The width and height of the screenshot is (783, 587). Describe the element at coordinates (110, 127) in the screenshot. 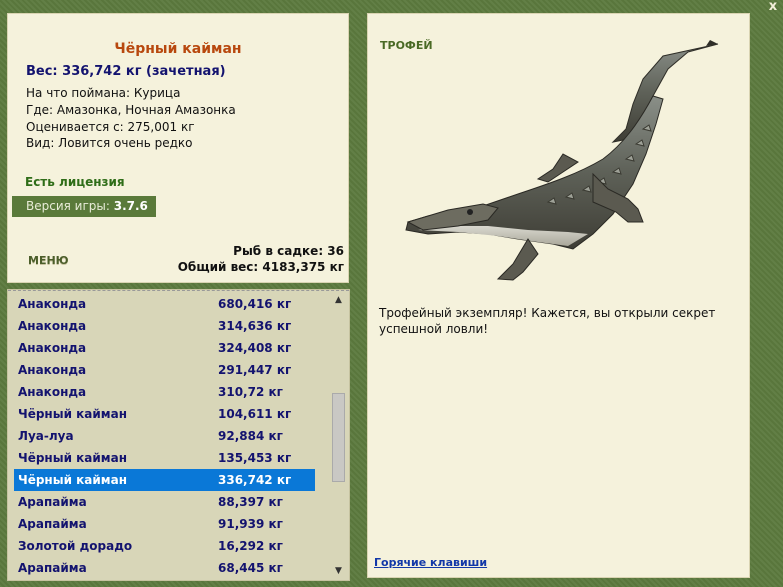

I see `valued-info: Оценивается с: 275,001 кг` at that location.